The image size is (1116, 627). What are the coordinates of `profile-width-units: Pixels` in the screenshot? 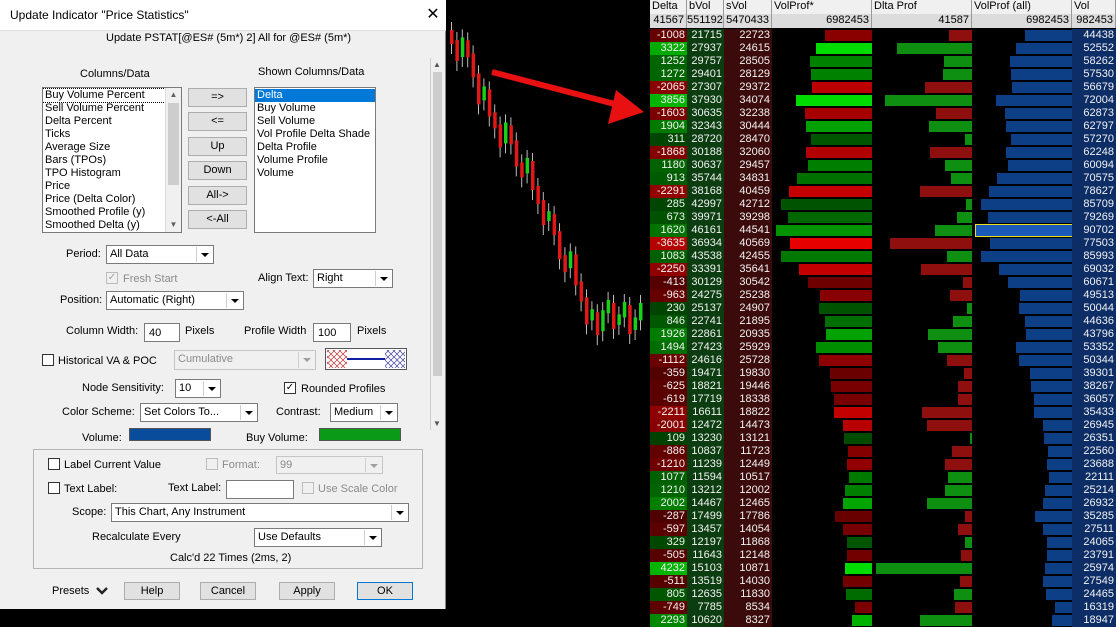 It's located at (372, 331).